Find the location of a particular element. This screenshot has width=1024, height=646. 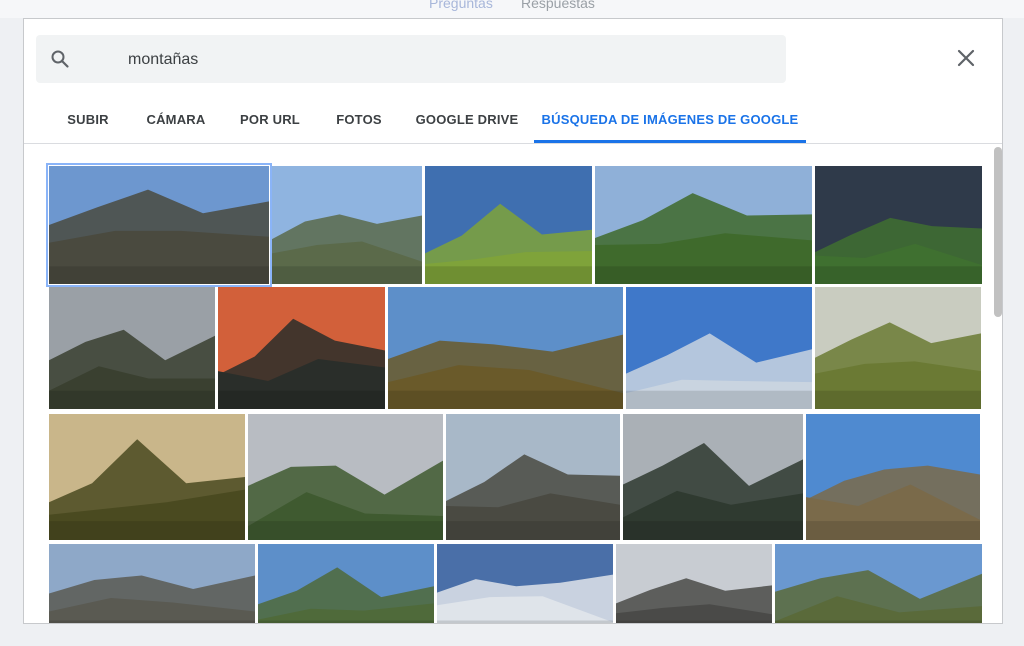

tab-por-url: POR URL is located at coordinates (270, 121).